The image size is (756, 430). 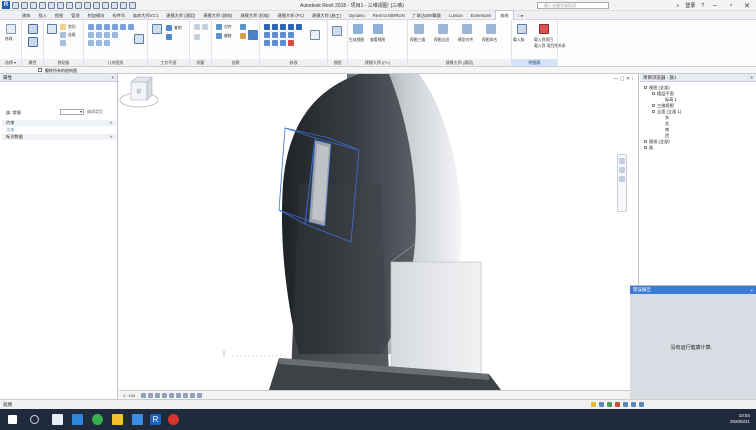 What do you see at coordinates (139, 92) in the screenshot?
I see `viewcube-icon: 前` at bounding box center [139, 92].